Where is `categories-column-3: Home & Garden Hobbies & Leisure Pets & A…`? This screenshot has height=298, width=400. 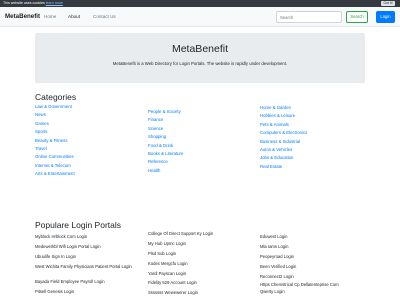 categories-column-3: Home & Garden Hobbies & Leisure Pets & A… is located at coordinates (283, 137).